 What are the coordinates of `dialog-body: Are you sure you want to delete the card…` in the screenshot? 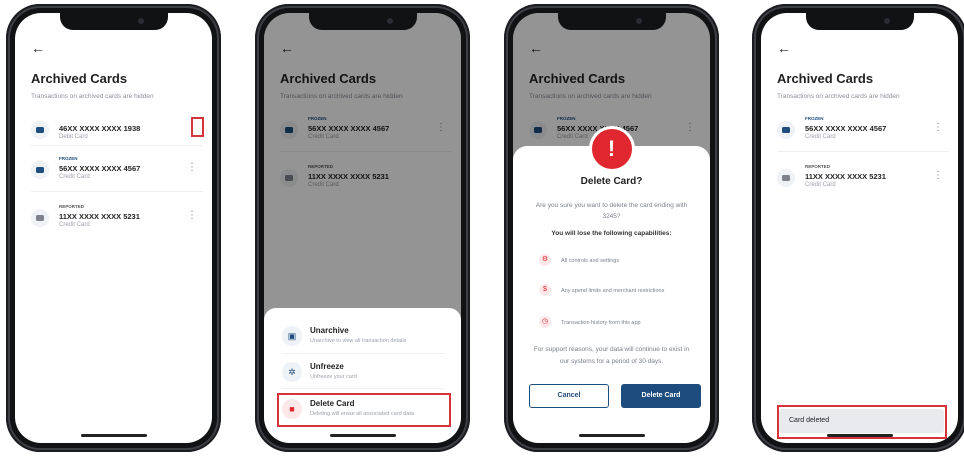 It's located at (611, 211).